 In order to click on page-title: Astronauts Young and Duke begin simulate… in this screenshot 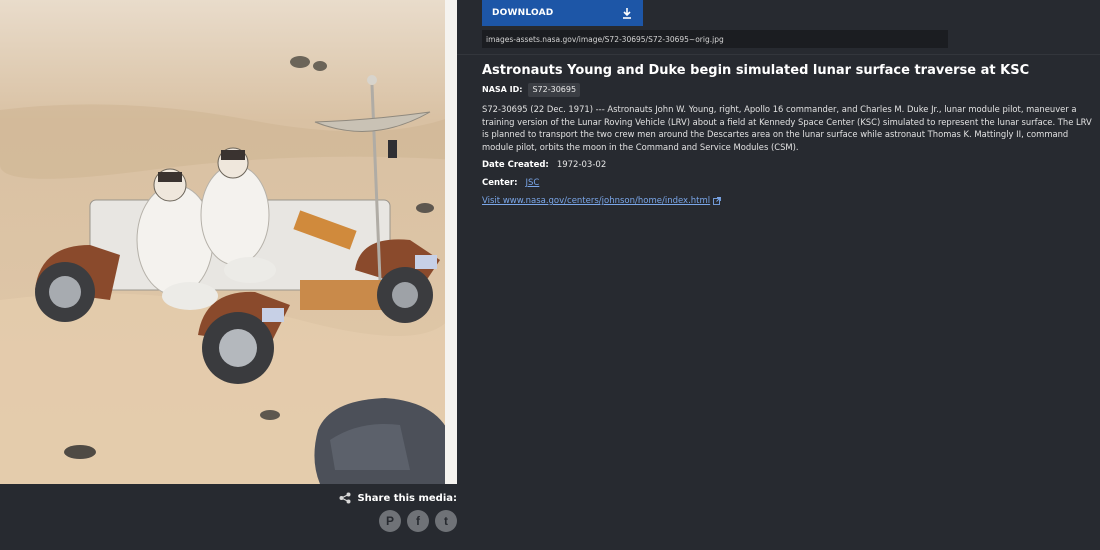, I will do `click(756, 70)`.